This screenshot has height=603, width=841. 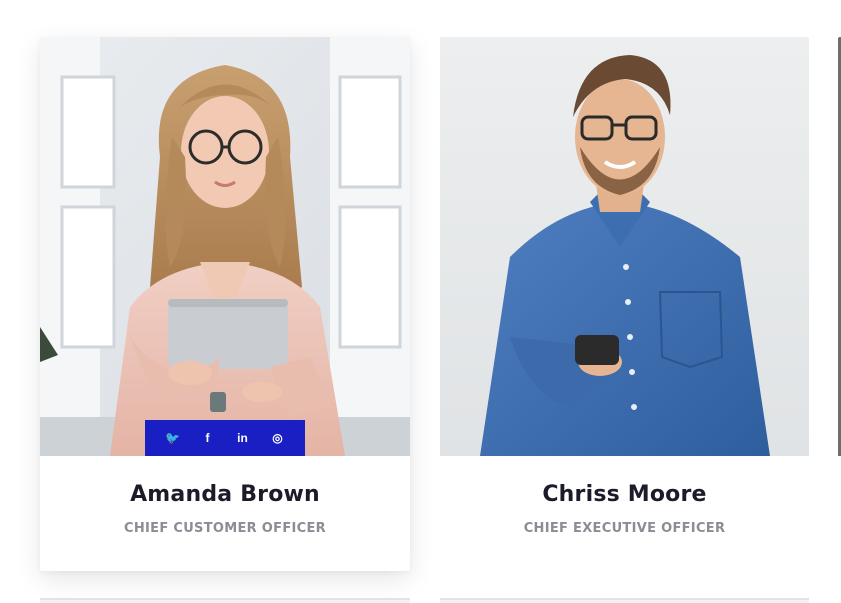 I want to click on member-name: Chriss Moore, so click(x=624, y=494).